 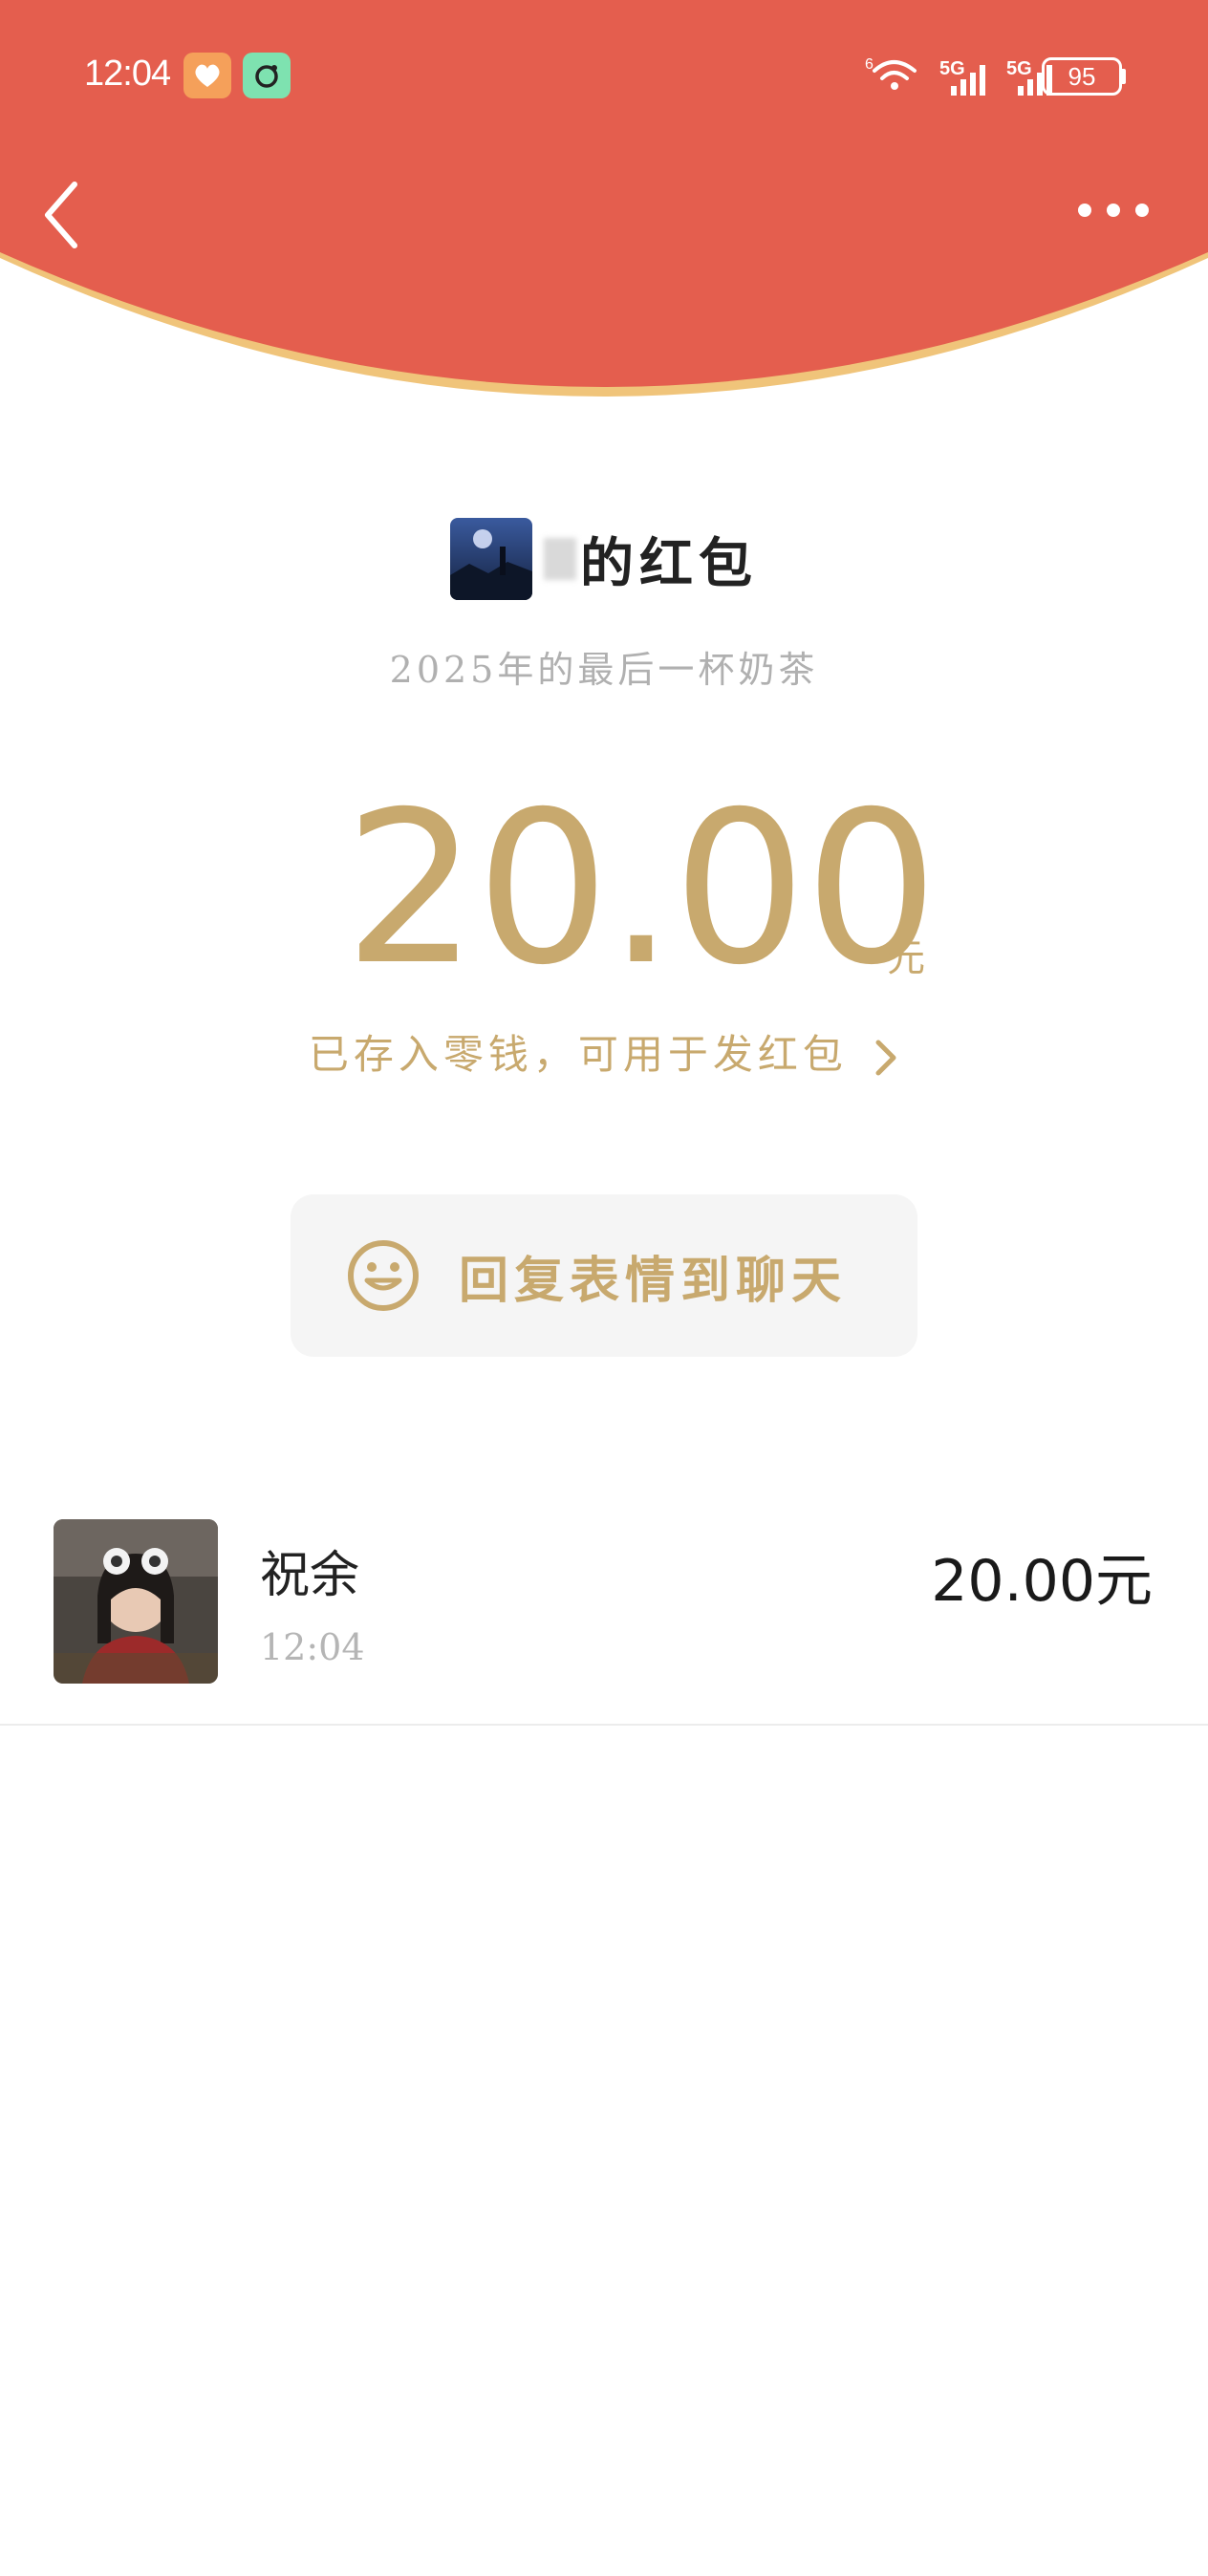 I want to click on more-button, so click(x=1113, y=210).